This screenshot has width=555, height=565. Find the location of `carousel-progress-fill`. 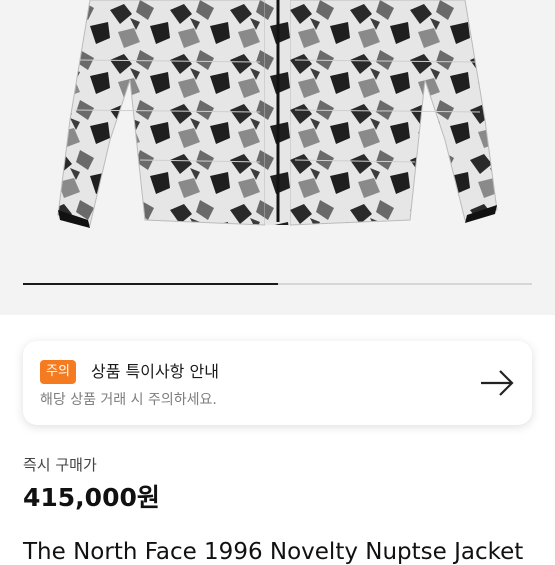

carousel-progress-fill is located at coordinates (150, 284).